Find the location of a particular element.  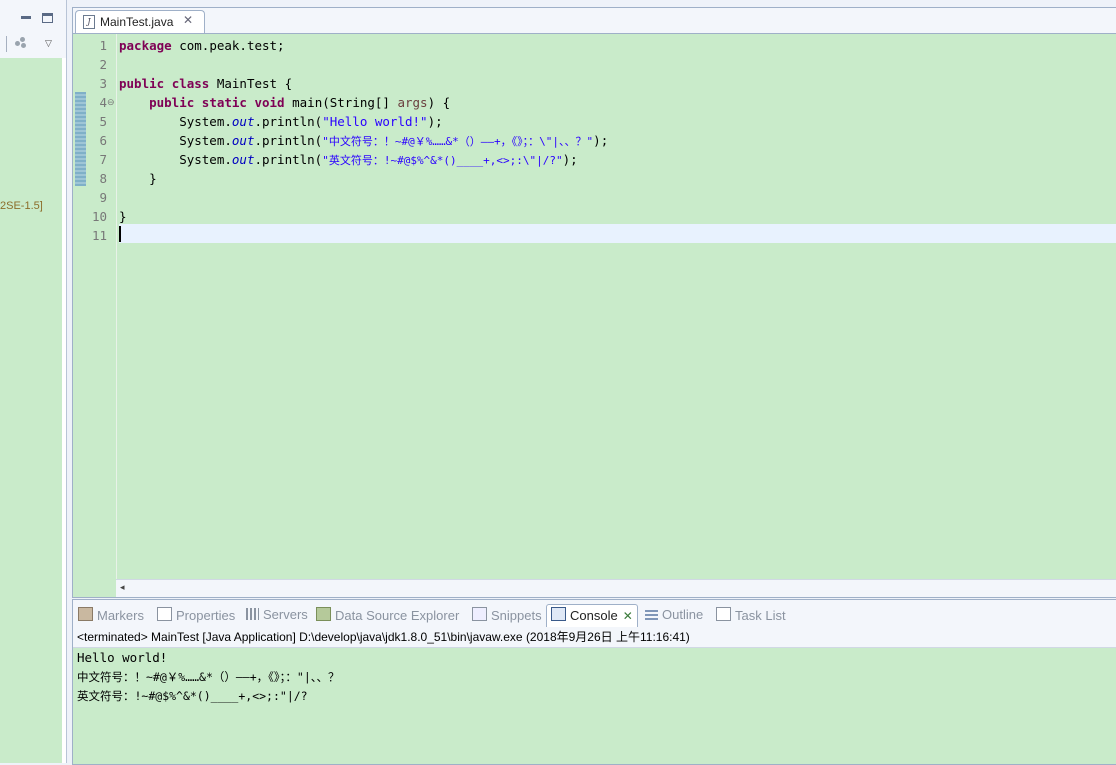

tab-task-list: Task List is located at coordinates (751, 616).